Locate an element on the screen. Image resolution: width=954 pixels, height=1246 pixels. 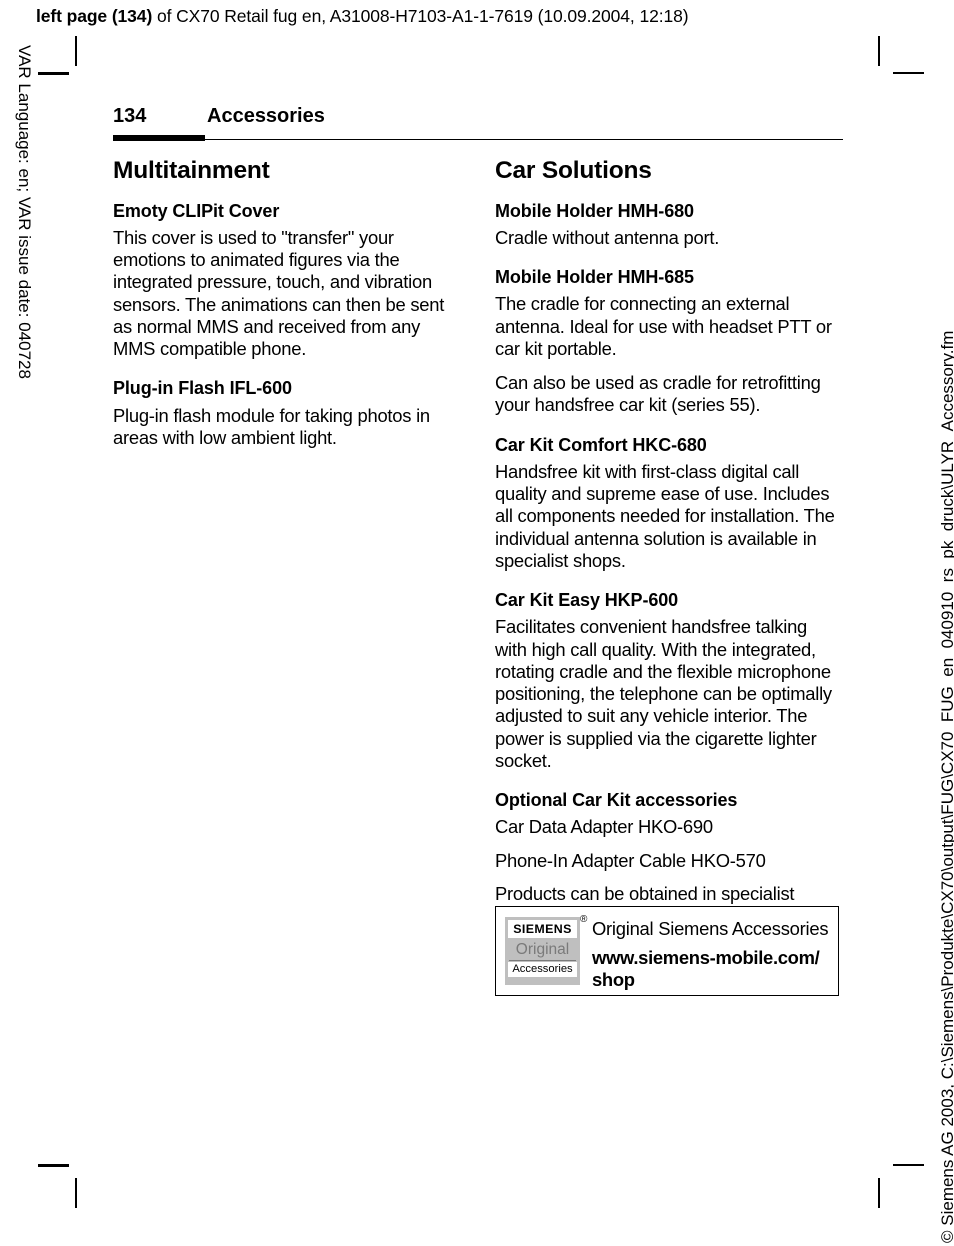
subsection-heading: Optional Car Kit accessories is located at coordinates (616, 800).